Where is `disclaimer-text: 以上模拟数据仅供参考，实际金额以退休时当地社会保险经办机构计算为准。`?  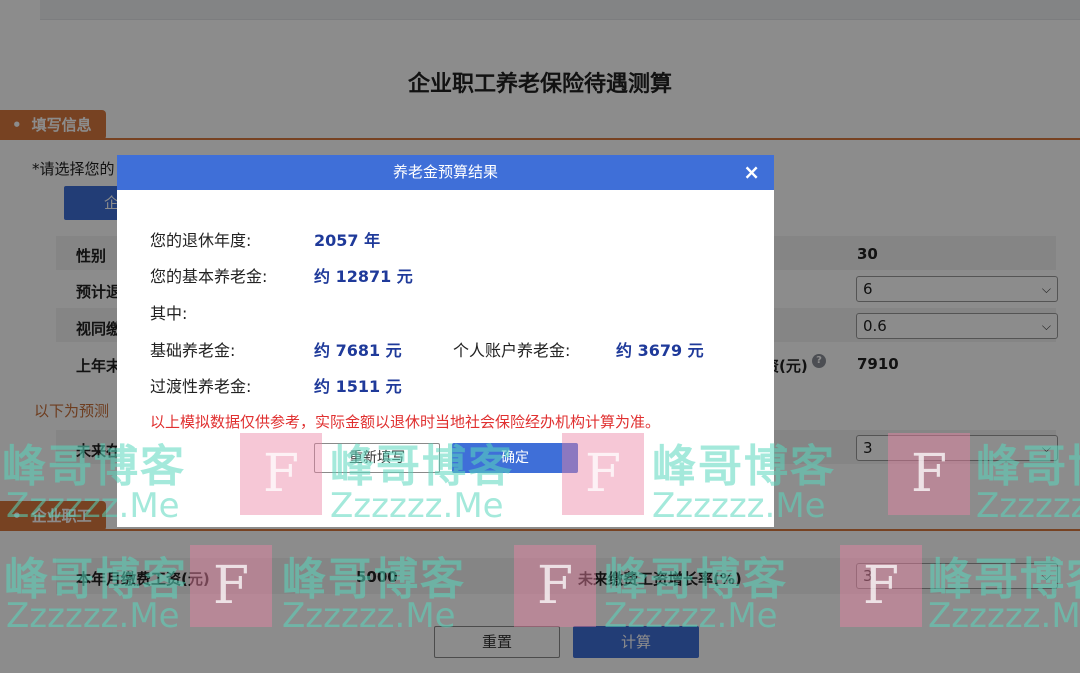
disclaimer-text: 以上模拟数据仅供参考，实际金额以退休时当地社会保险经办机构计算为准。 is located at coordinates (405, 422).